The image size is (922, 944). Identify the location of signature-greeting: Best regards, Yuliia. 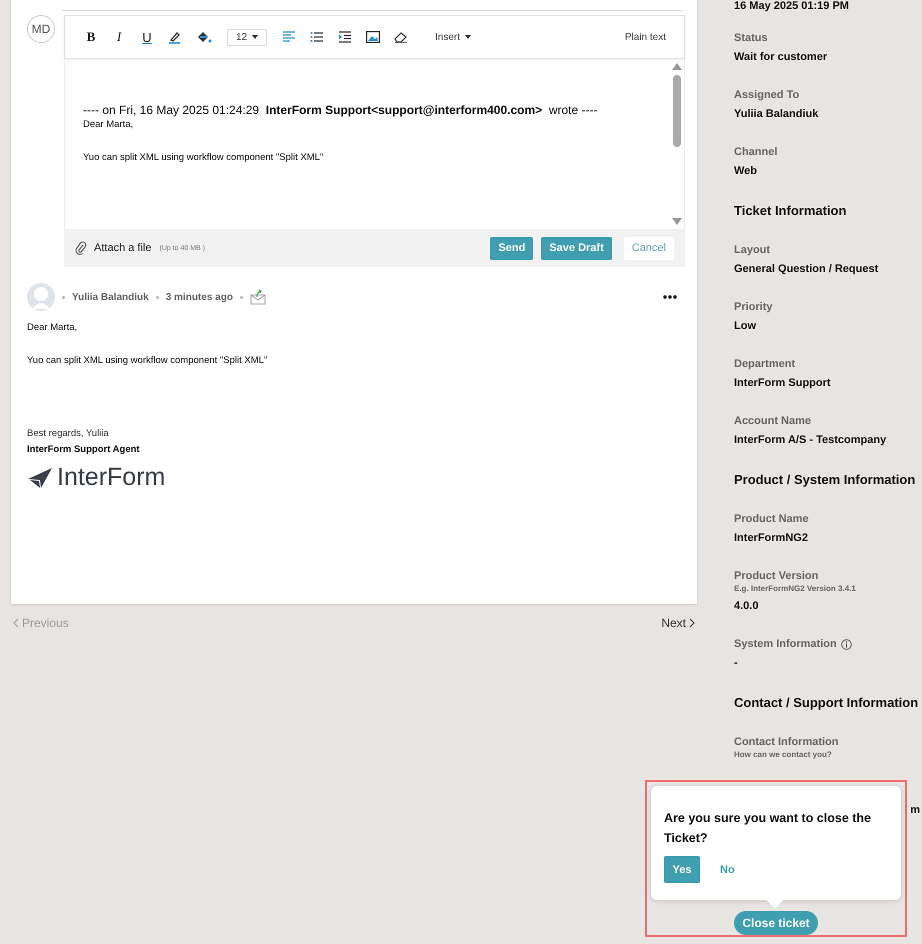
(68, 433).